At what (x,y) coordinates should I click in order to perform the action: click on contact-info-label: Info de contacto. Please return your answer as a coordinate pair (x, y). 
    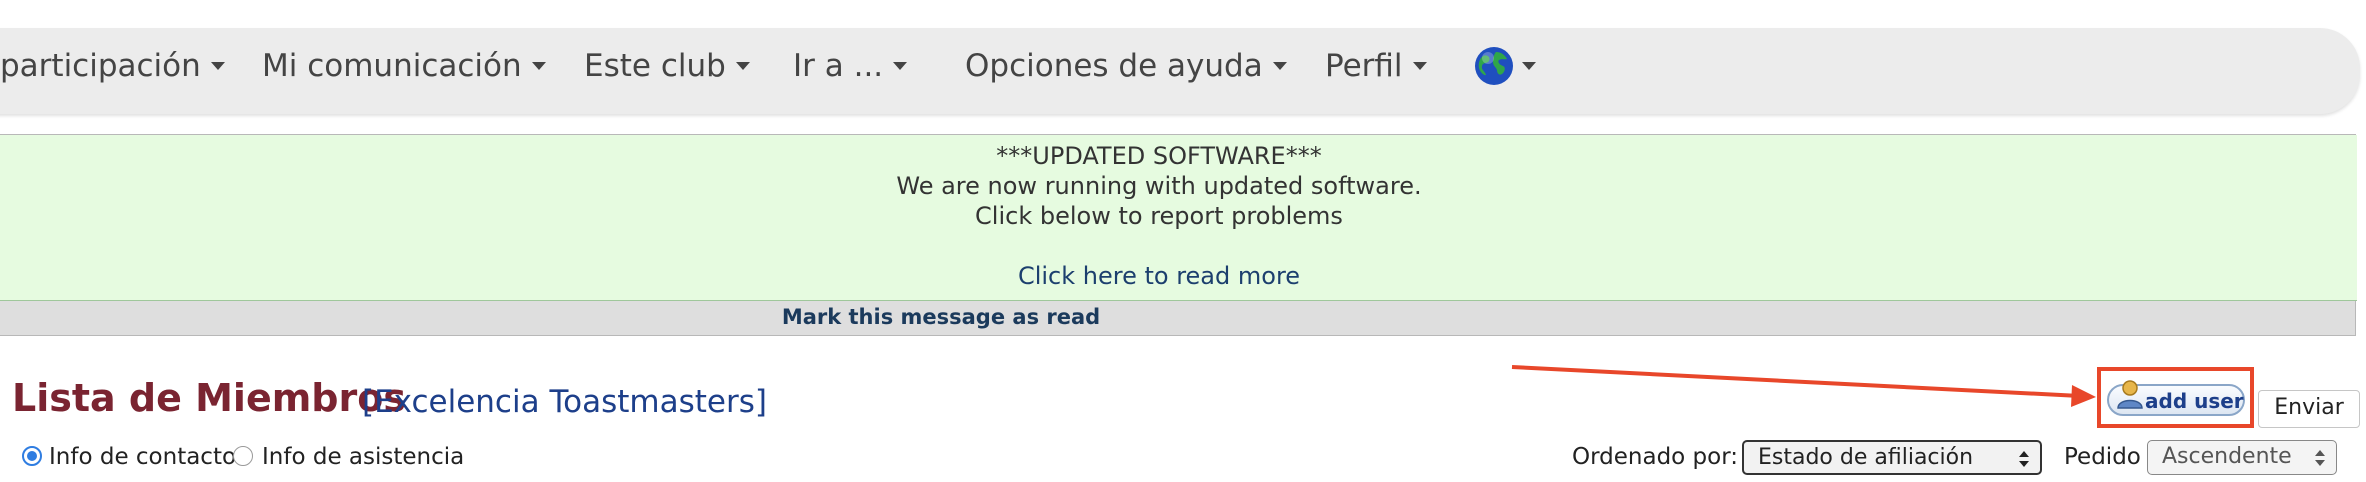
    Looking at the image, I should click on (142, 457).